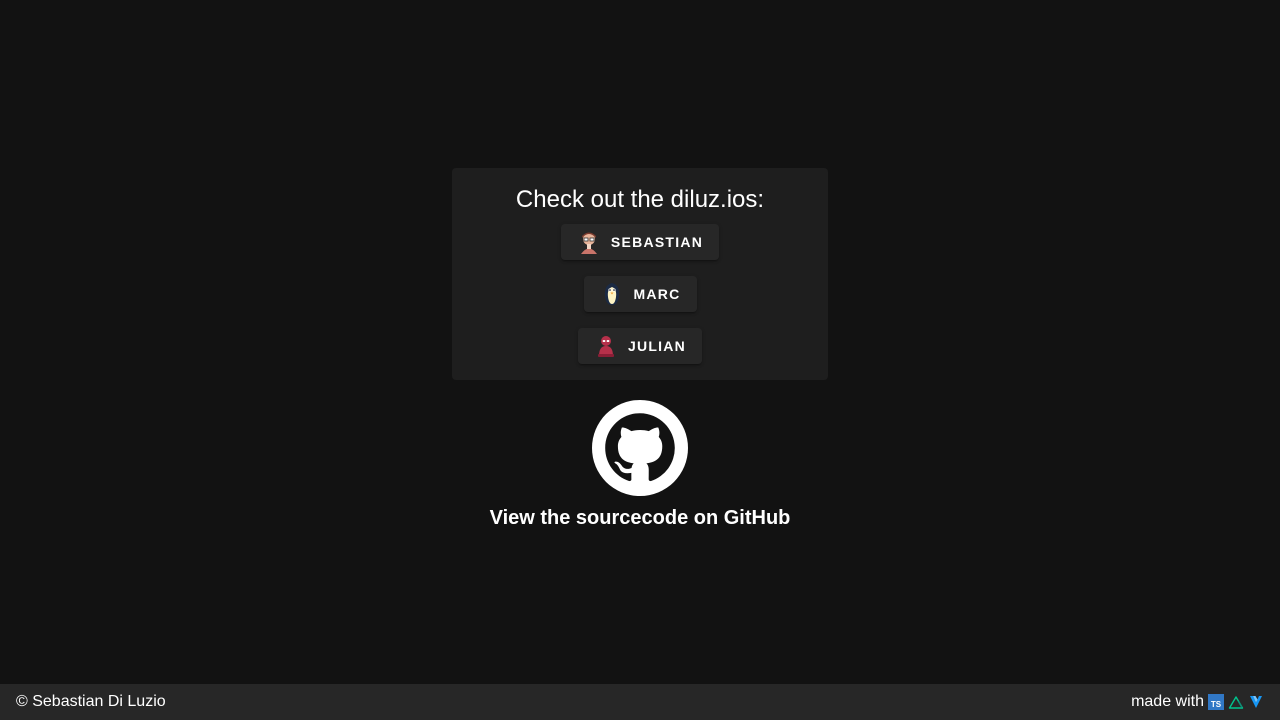  What do you see at coordinates (611, 294) in the screenshot?
I see `penguin-avatar-icon` at bounding box center [611, 294].